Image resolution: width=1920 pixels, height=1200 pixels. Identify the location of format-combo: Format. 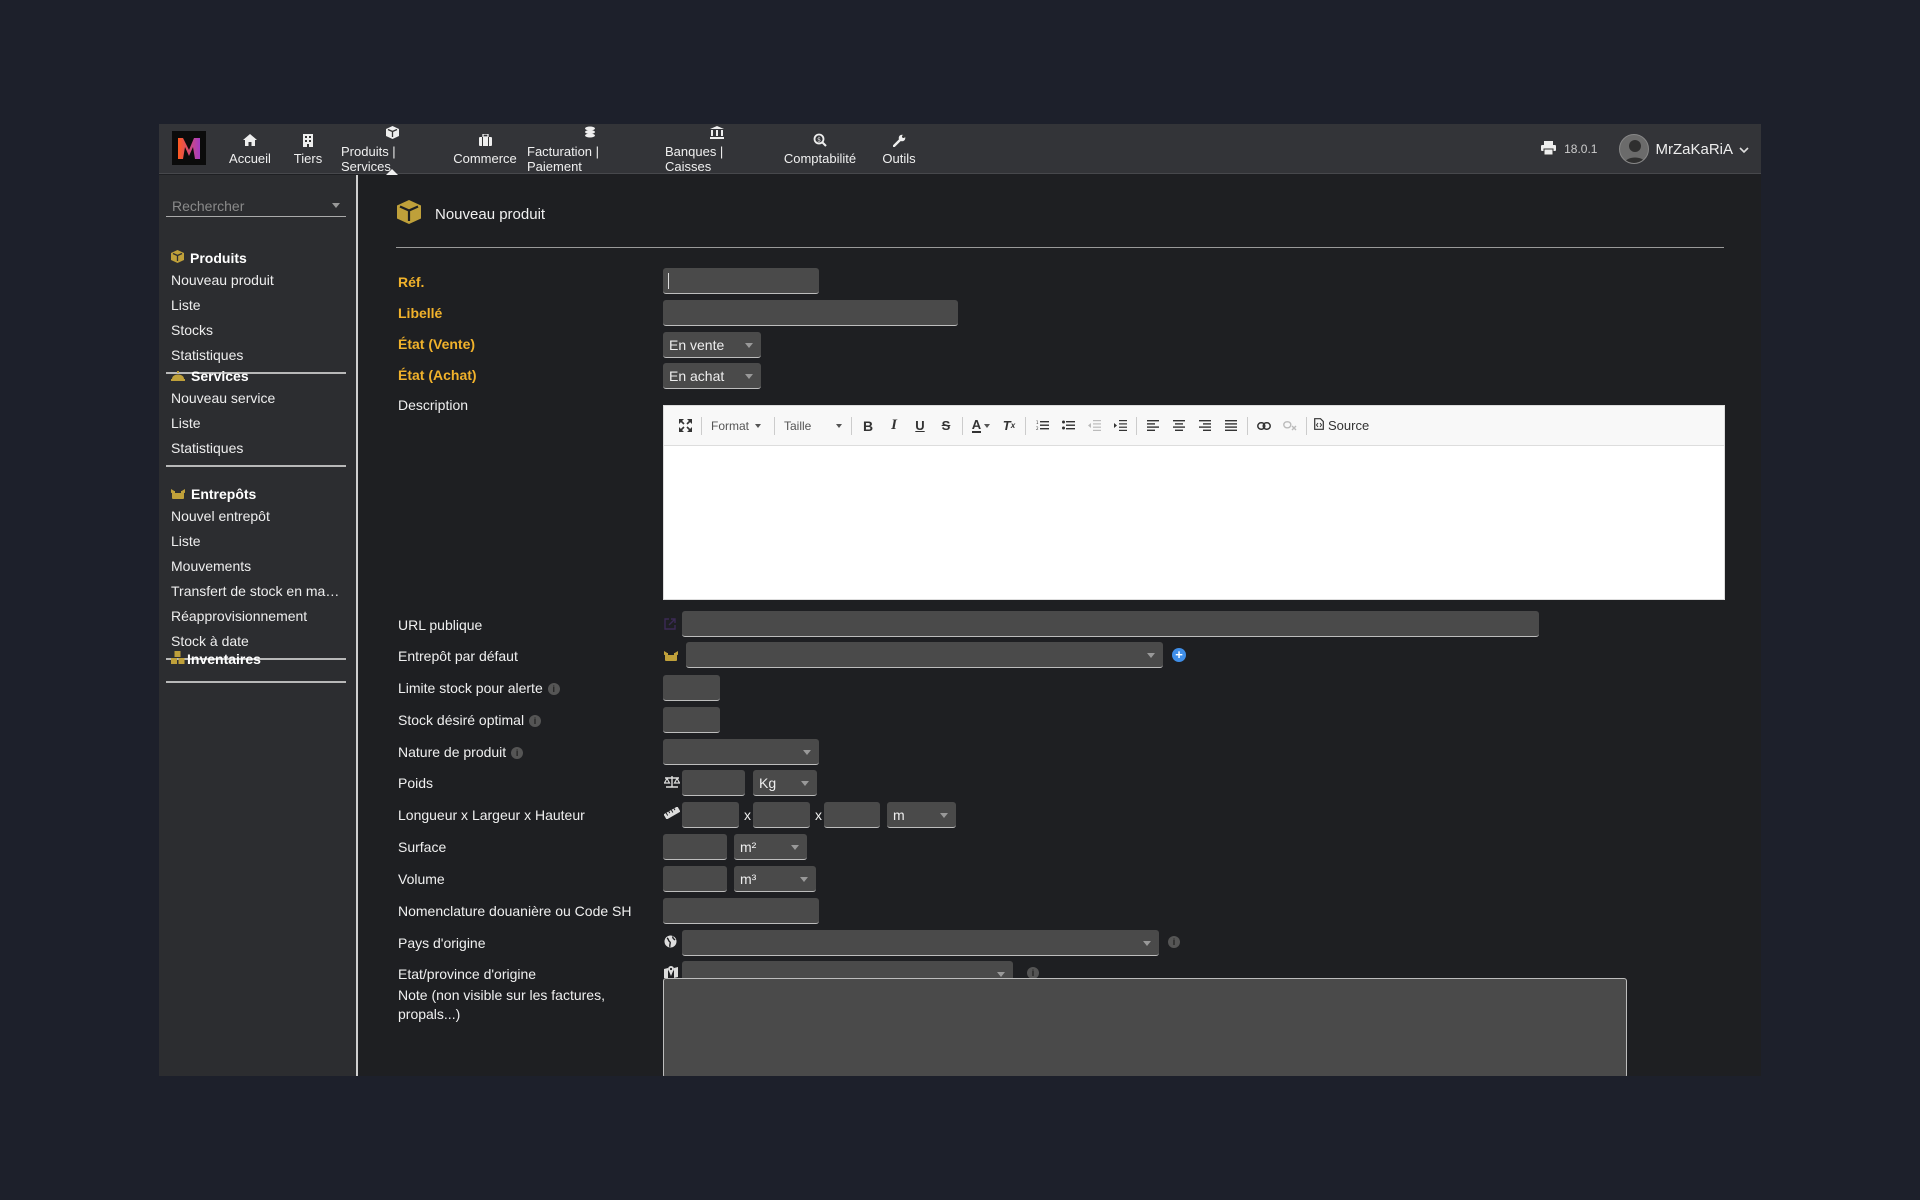
(738, 426).